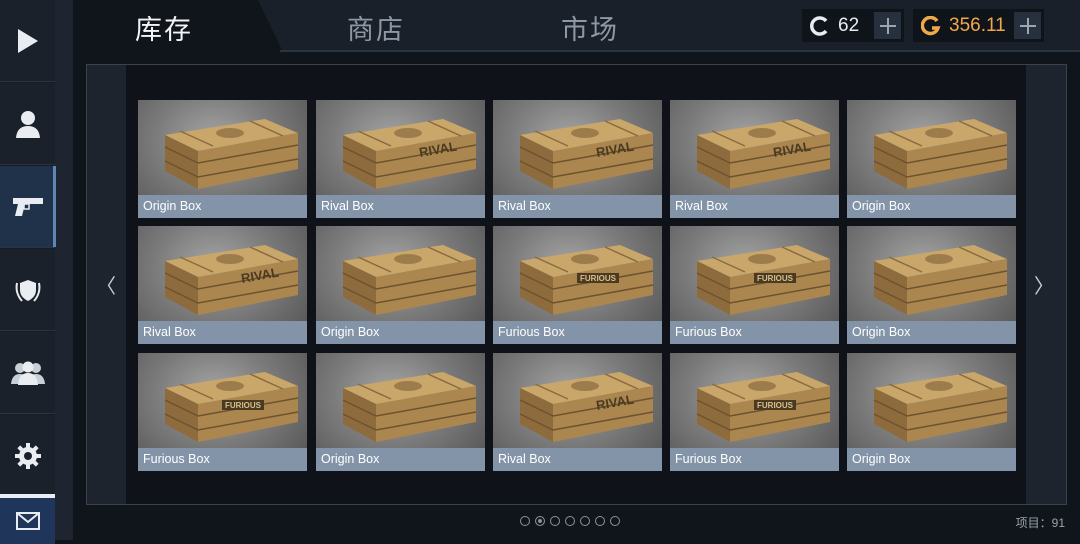 The image size is (1080, 544). What do you see at coordinates (1040, 523) in the screenshot?
I see `item-count: 项目：91` at bounding box center [1040, 523].